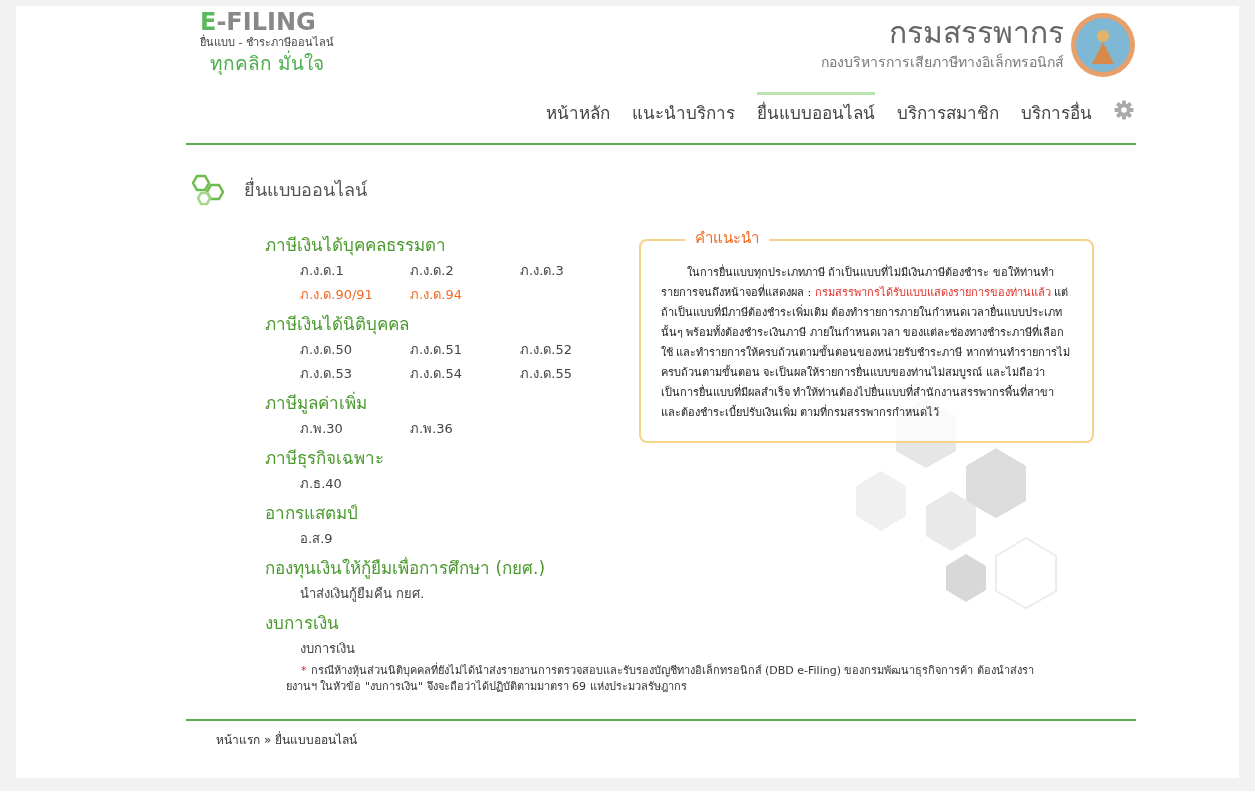 Image resolution: width=1255 pixels, height=791 pixels. Describe the element at coordinates (316, 538) in the screenshot. I see `form-link: อ.ส.9` at that location.